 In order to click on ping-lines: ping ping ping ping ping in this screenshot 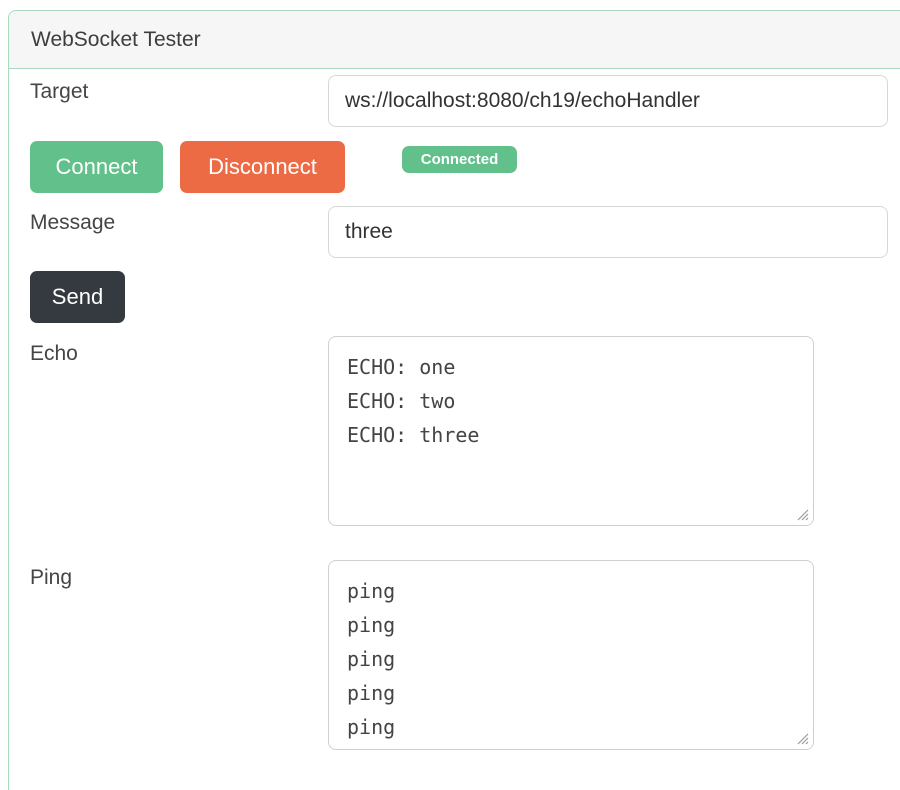, I will do `click(371, 659)`.